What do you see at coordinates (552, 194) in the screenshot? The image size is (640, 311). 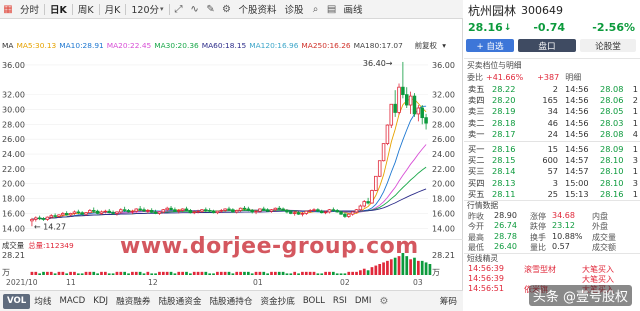 I see `bid-row: 买五 28.11 25 15:13 28.16 1` at bounding box center [552, 194].